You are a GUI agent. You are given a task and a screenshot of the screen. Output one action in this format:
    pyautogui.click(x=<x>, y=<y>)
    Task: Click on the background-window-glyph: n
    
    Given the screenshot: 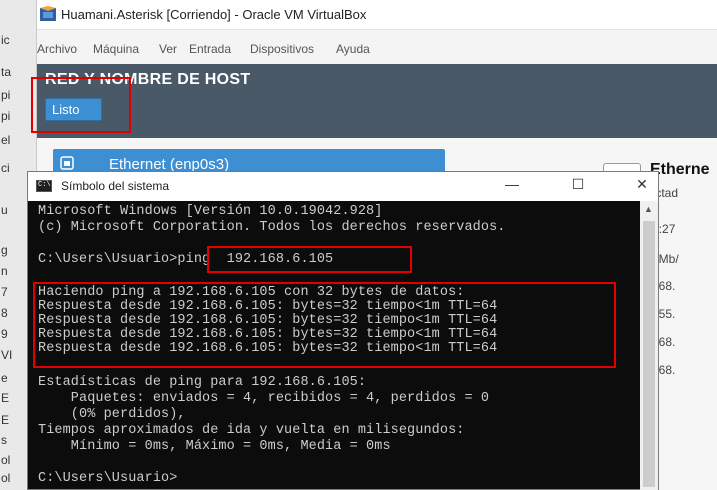 What is the action you would take?
    pyautogui.click(x=4, y=271)
    